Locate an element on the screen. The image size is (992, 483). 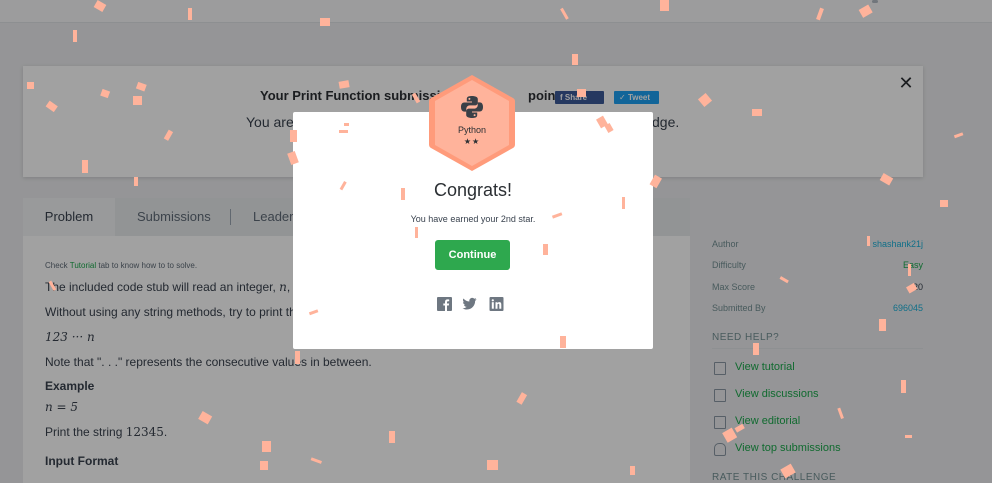
badge-stars: ★★ is located at coordinates (472, 141).